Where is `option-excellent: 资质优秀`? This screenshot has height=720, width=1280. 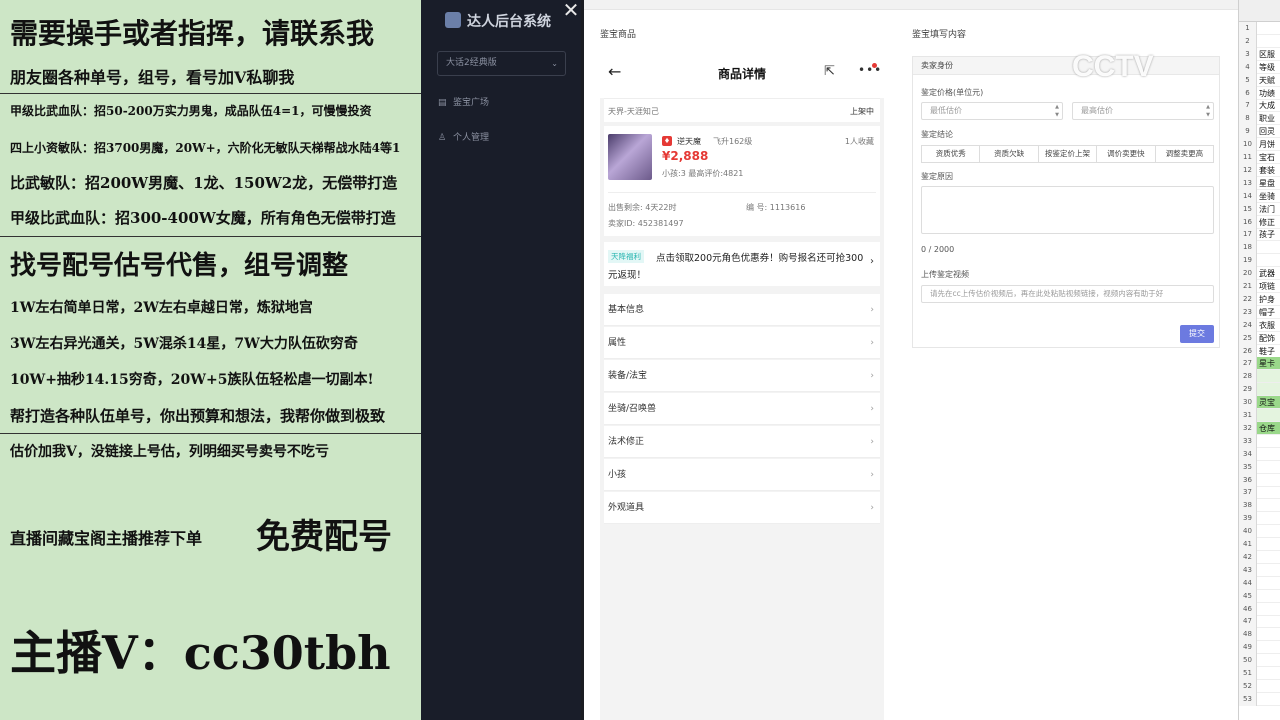 option-excellent: 资质优秀 is located at coordinates (951, 154).